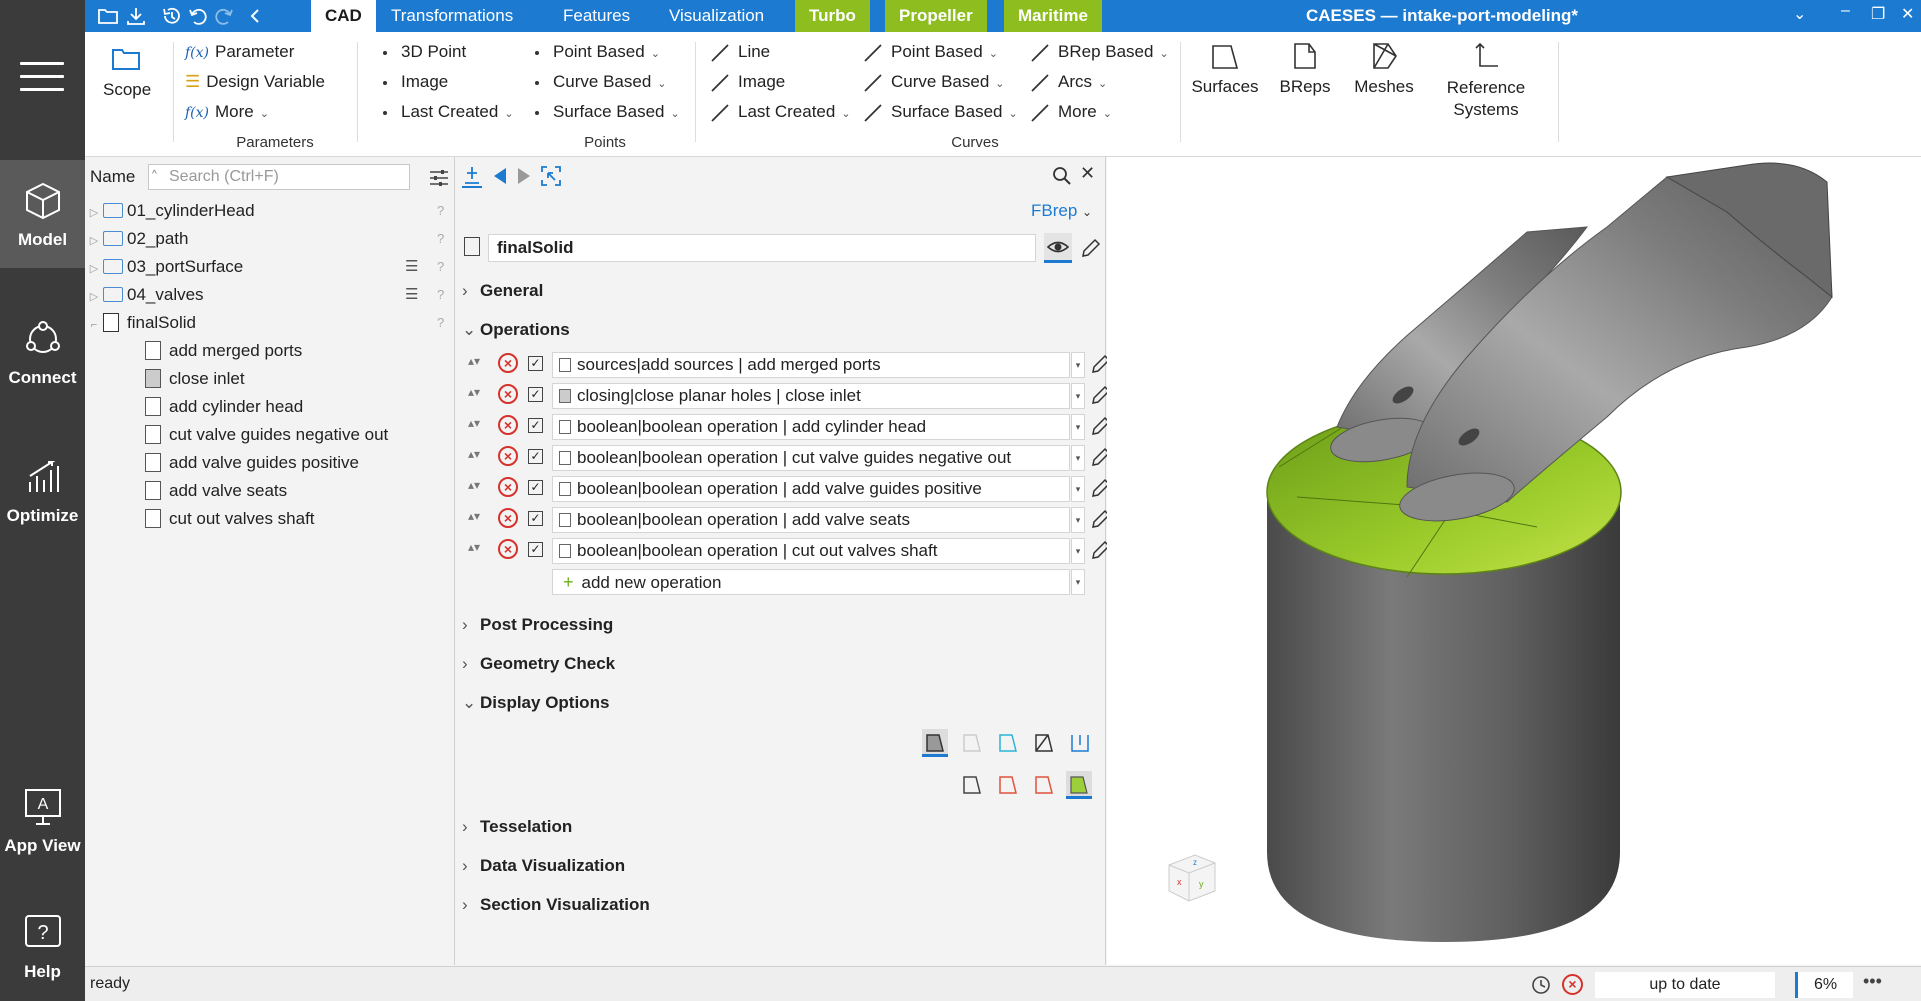  I want to click on restore-icon: ❐, so click(1878, 14).